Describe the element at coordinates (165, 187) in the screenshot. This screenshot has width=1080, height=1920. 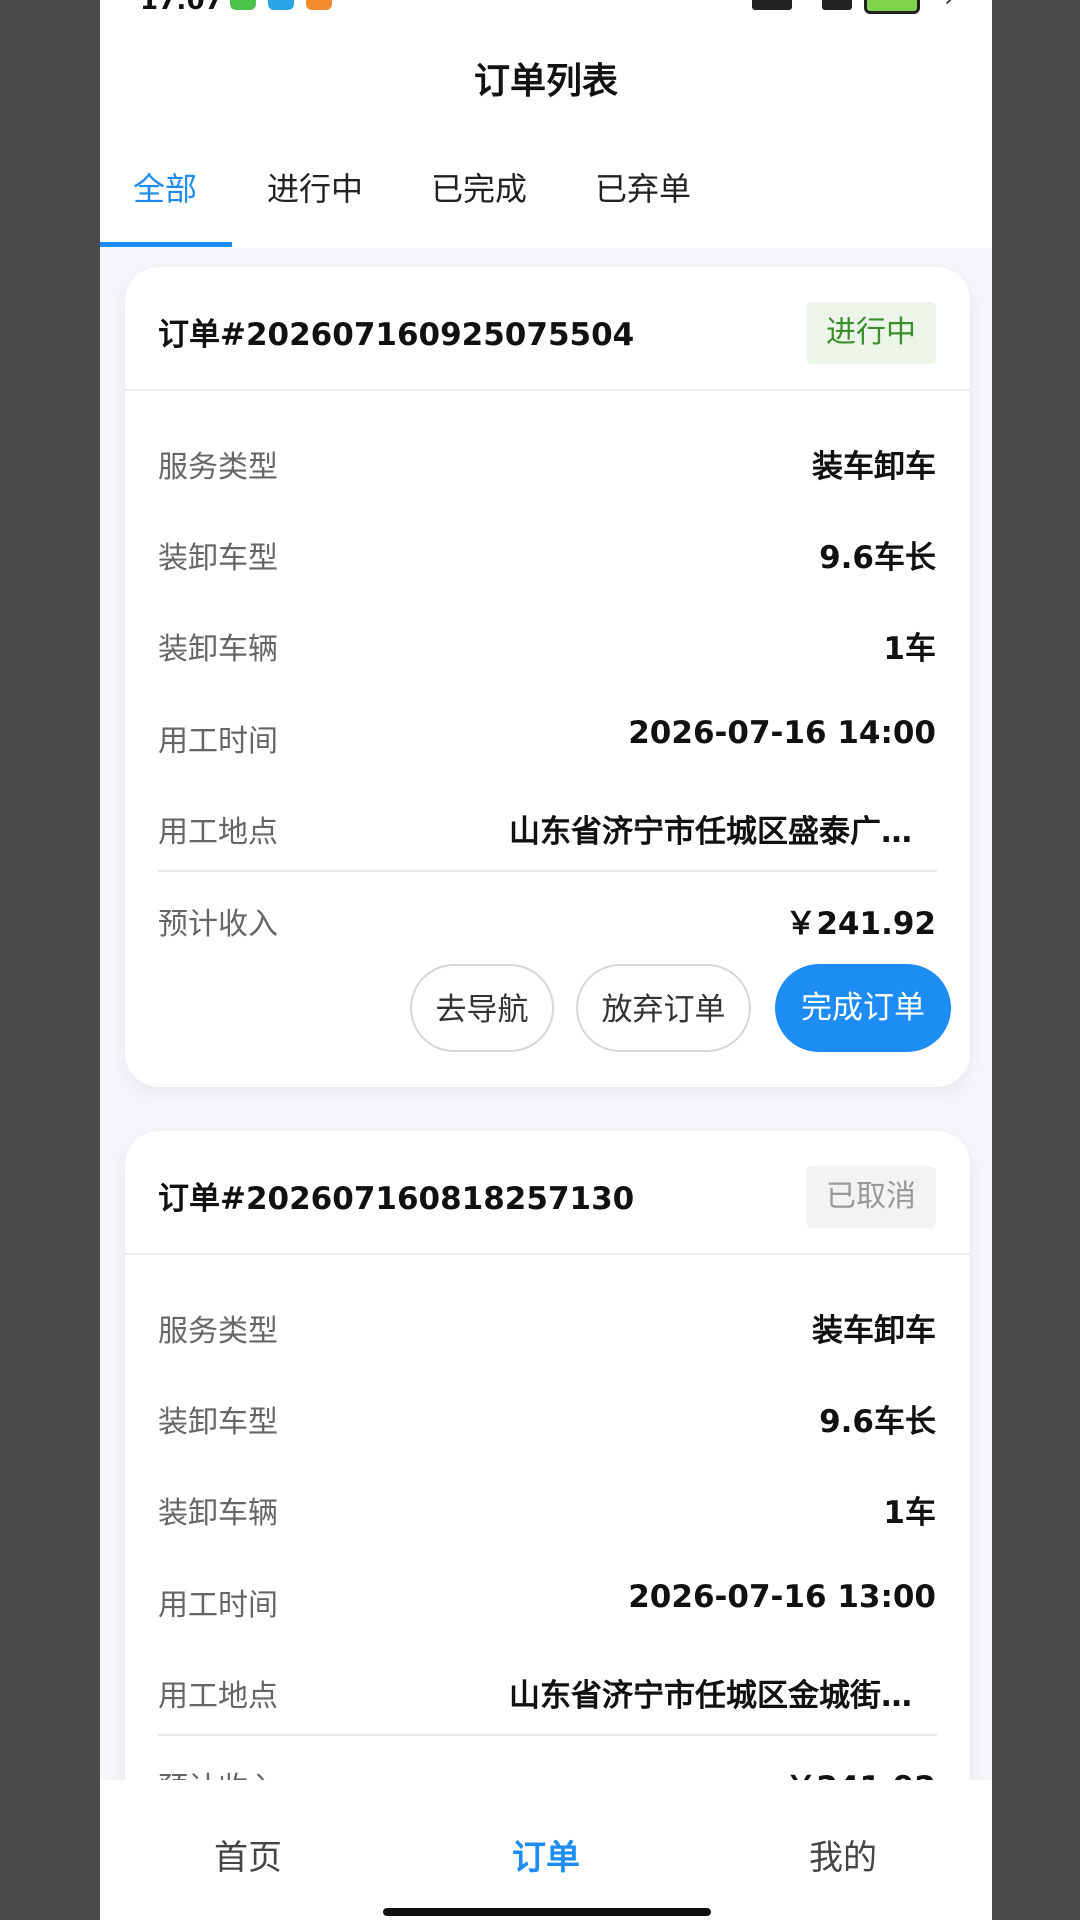
I see `tab-all: 全部` at that location.